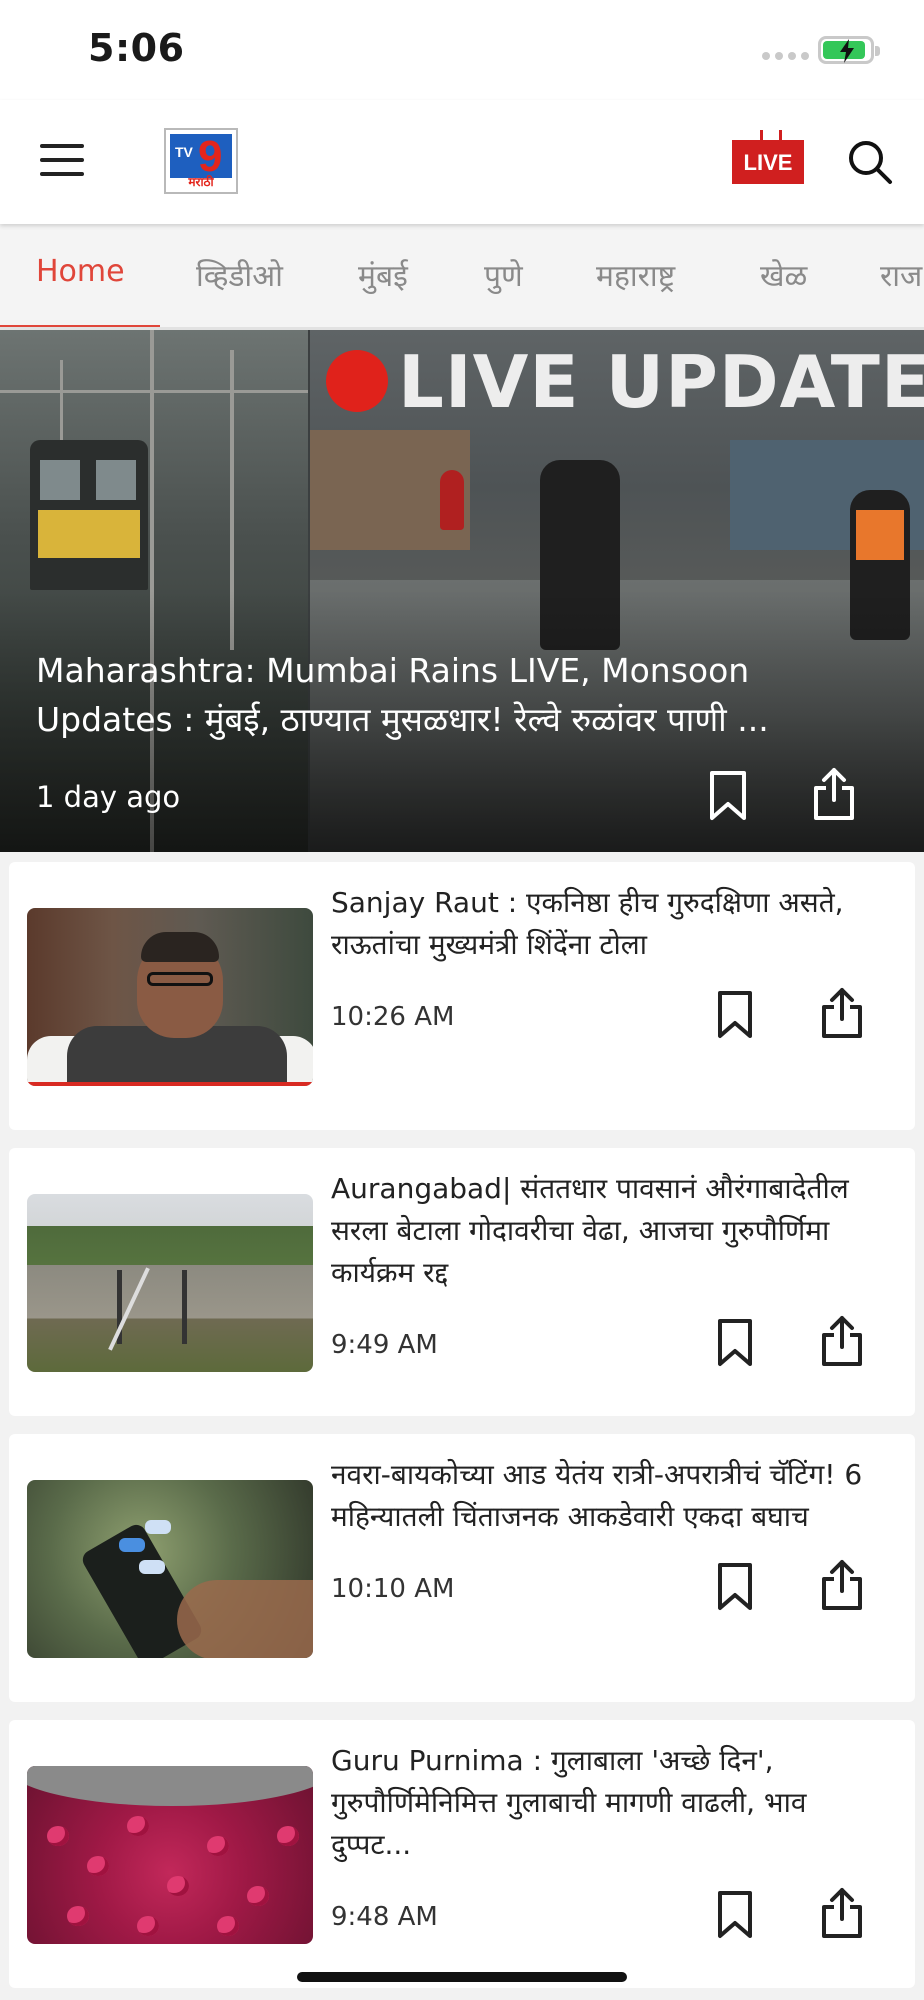  What do you see at coordinates (393, 1017) in the screenshot?
I see `article-time: 10:26 AM` at bounding box center [393, 1017].